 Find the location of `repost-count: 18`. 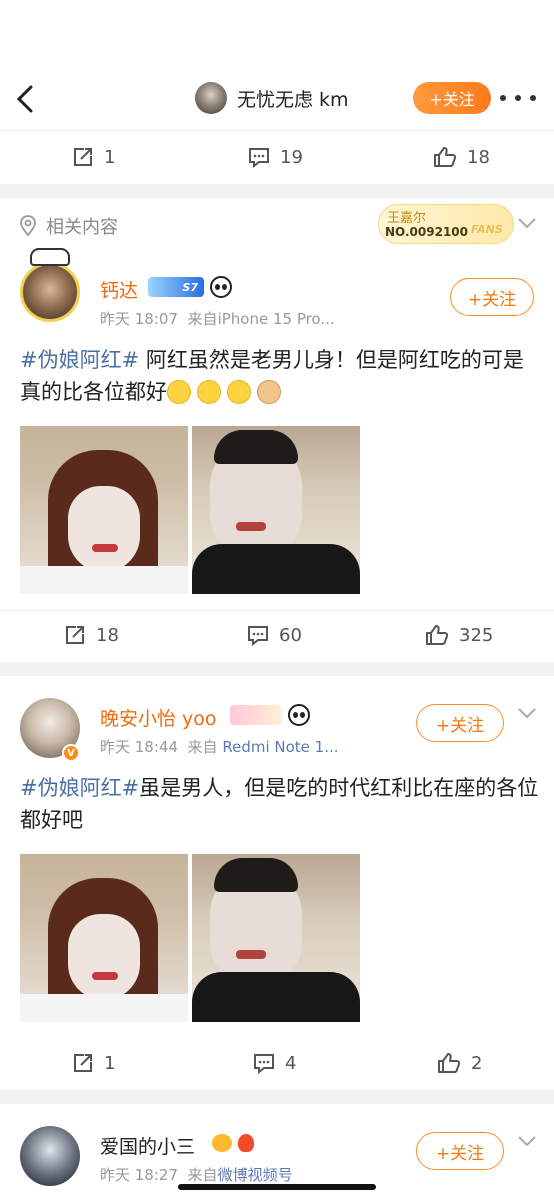

repost-count: 18 is located at coordinates (107, 635).